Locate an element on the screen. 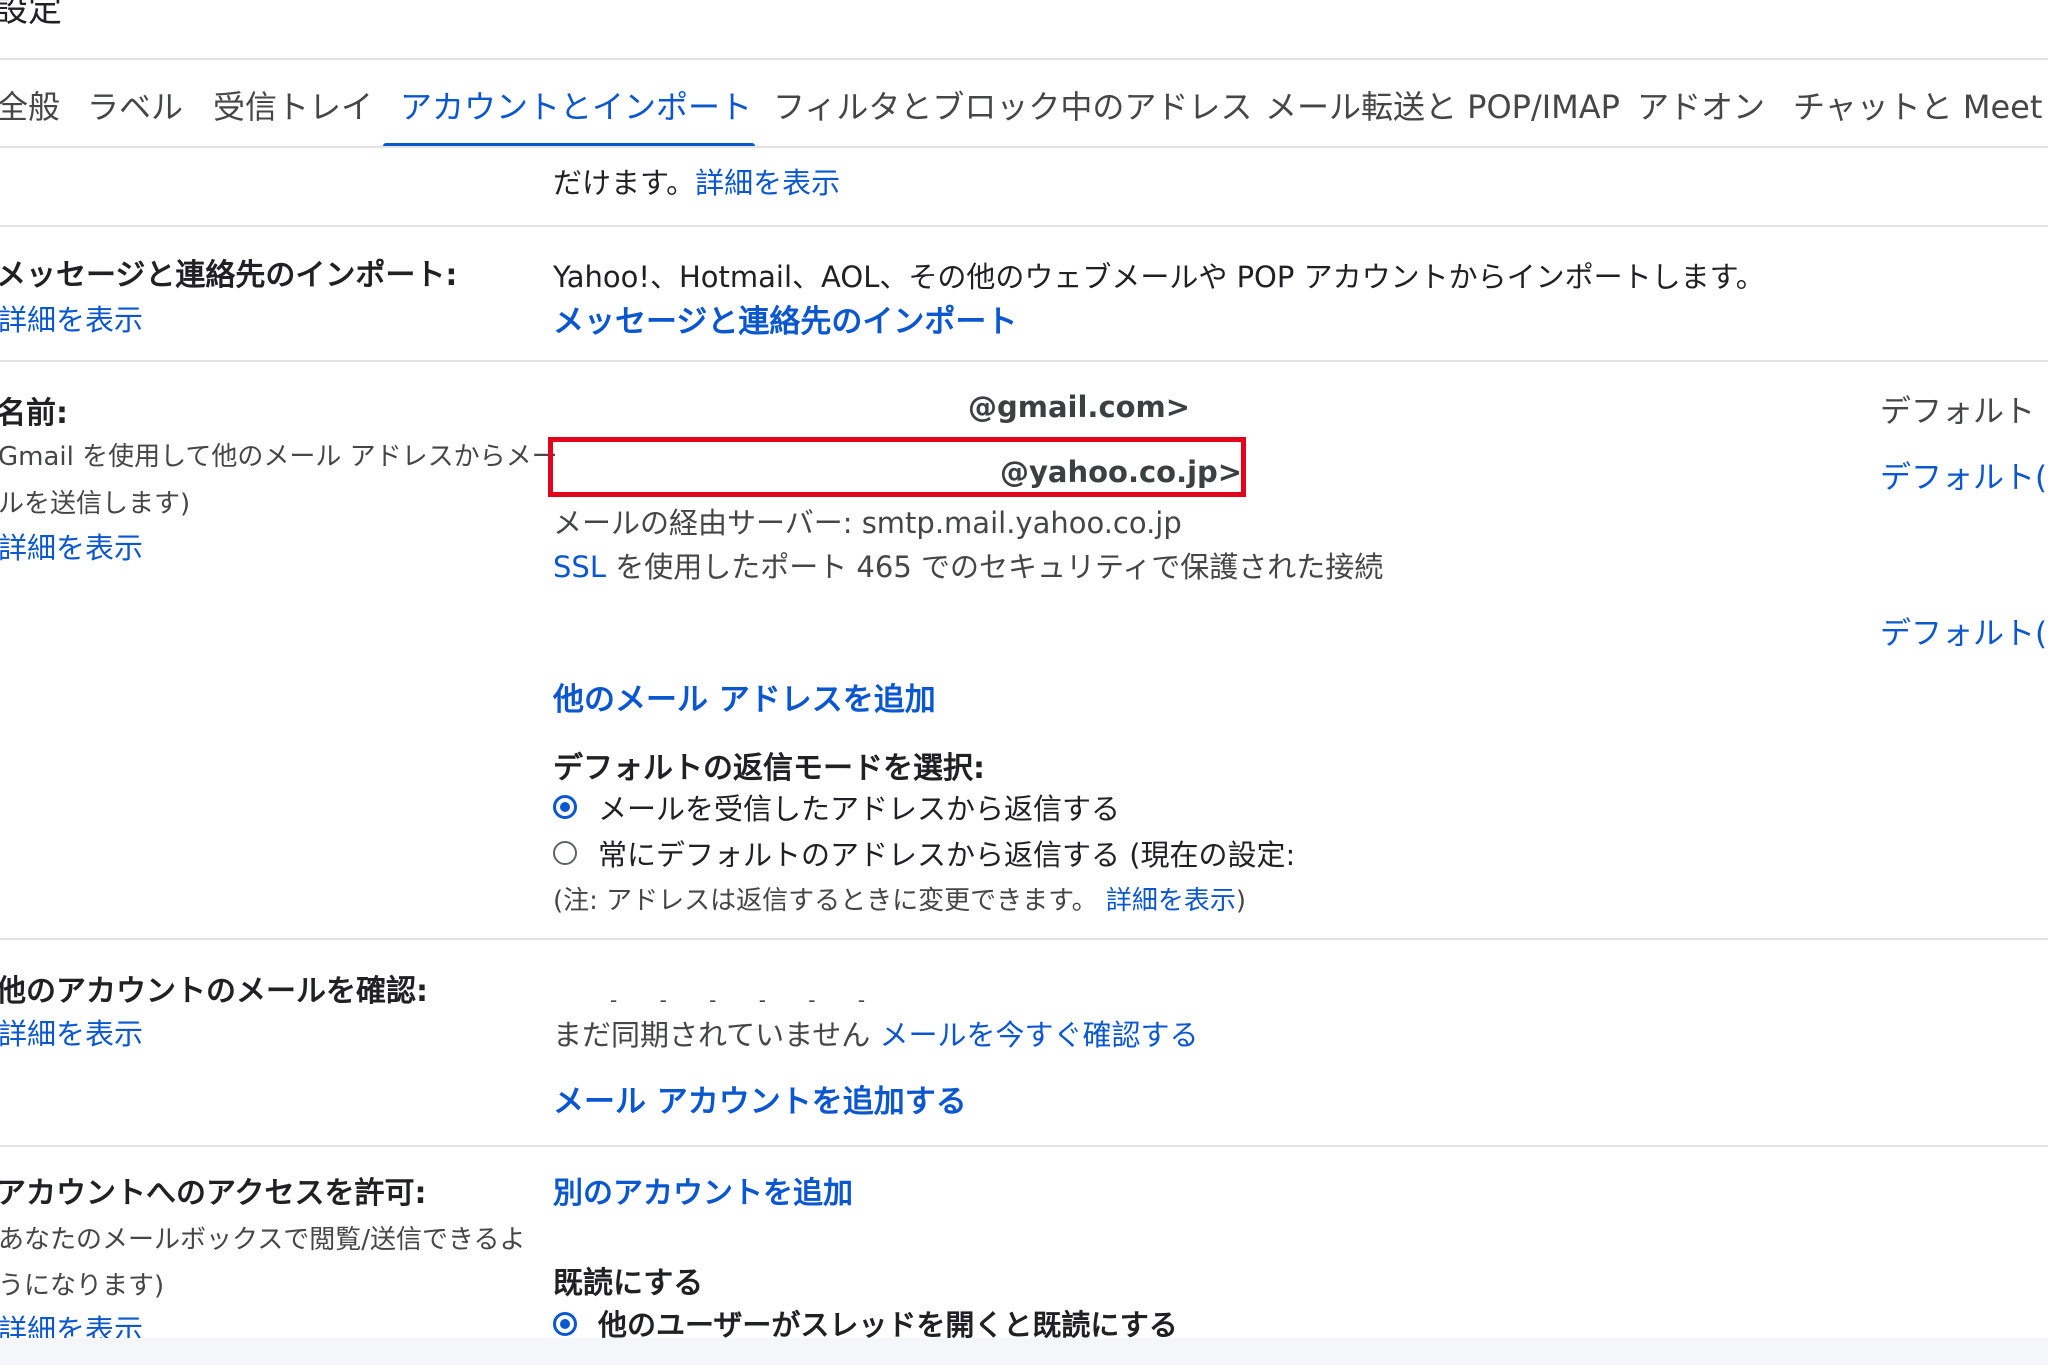  reply-mode-label: デフォルトの返信モードを選択: is located at coordinates (769, 768).